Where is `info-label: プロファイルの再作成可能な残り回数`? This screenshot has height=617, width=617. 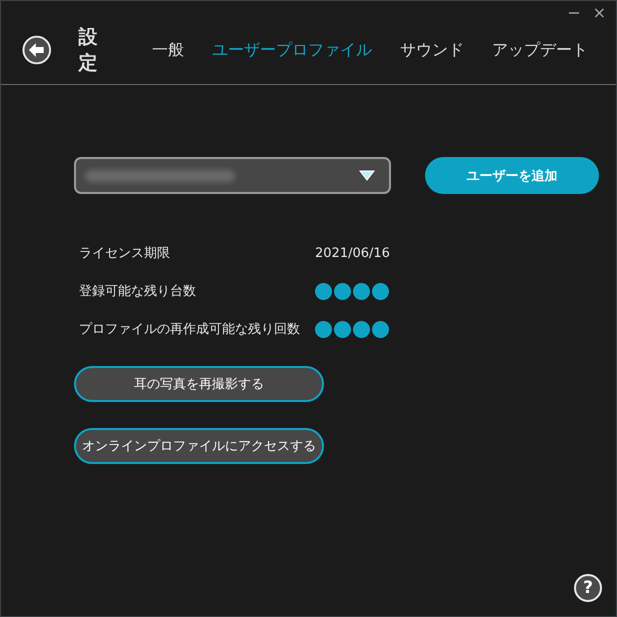
info-label: プロファイルの再作成可能な残り回数 is located at coordinates (190, 329).